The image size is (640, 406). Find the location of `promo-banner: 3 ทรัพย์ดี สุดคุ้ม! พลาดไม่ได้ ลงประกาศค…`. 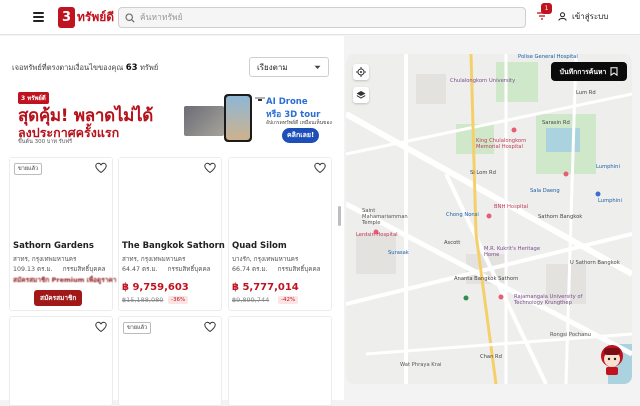

promo-banner: 3 ทรัพย์ดี สุดคุ้ม! พลาดไม่ได้ ลงประกาศค… is located at coordinates (172, 118).